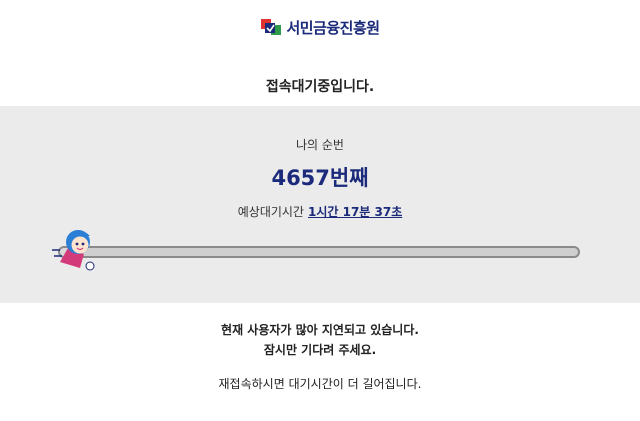  Describe the element at coordinates (320, 384) in the screenshot. I see `reconnect-warning: 재접속하시면 대기시간이 더 길어집니다.` at that location.